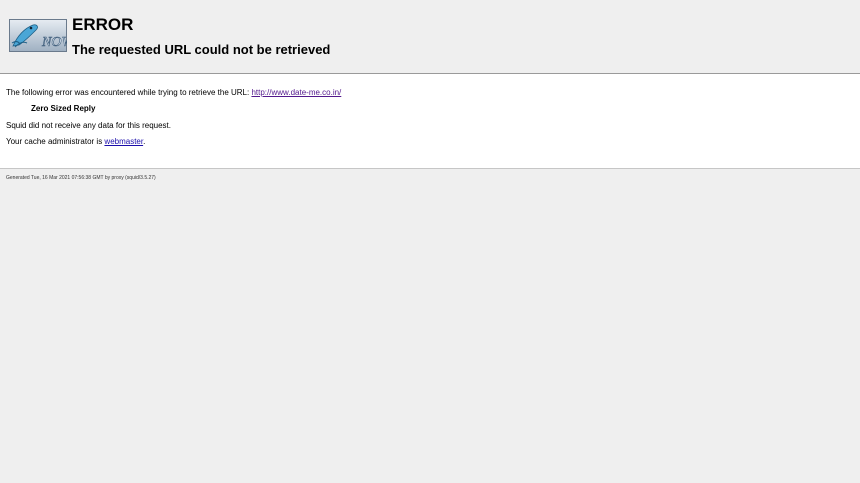 Image resolution: width=860 pixels, height=483 pixels. I want to click on admin-line: Your cache administrator is webmaster., so click(75, 142).